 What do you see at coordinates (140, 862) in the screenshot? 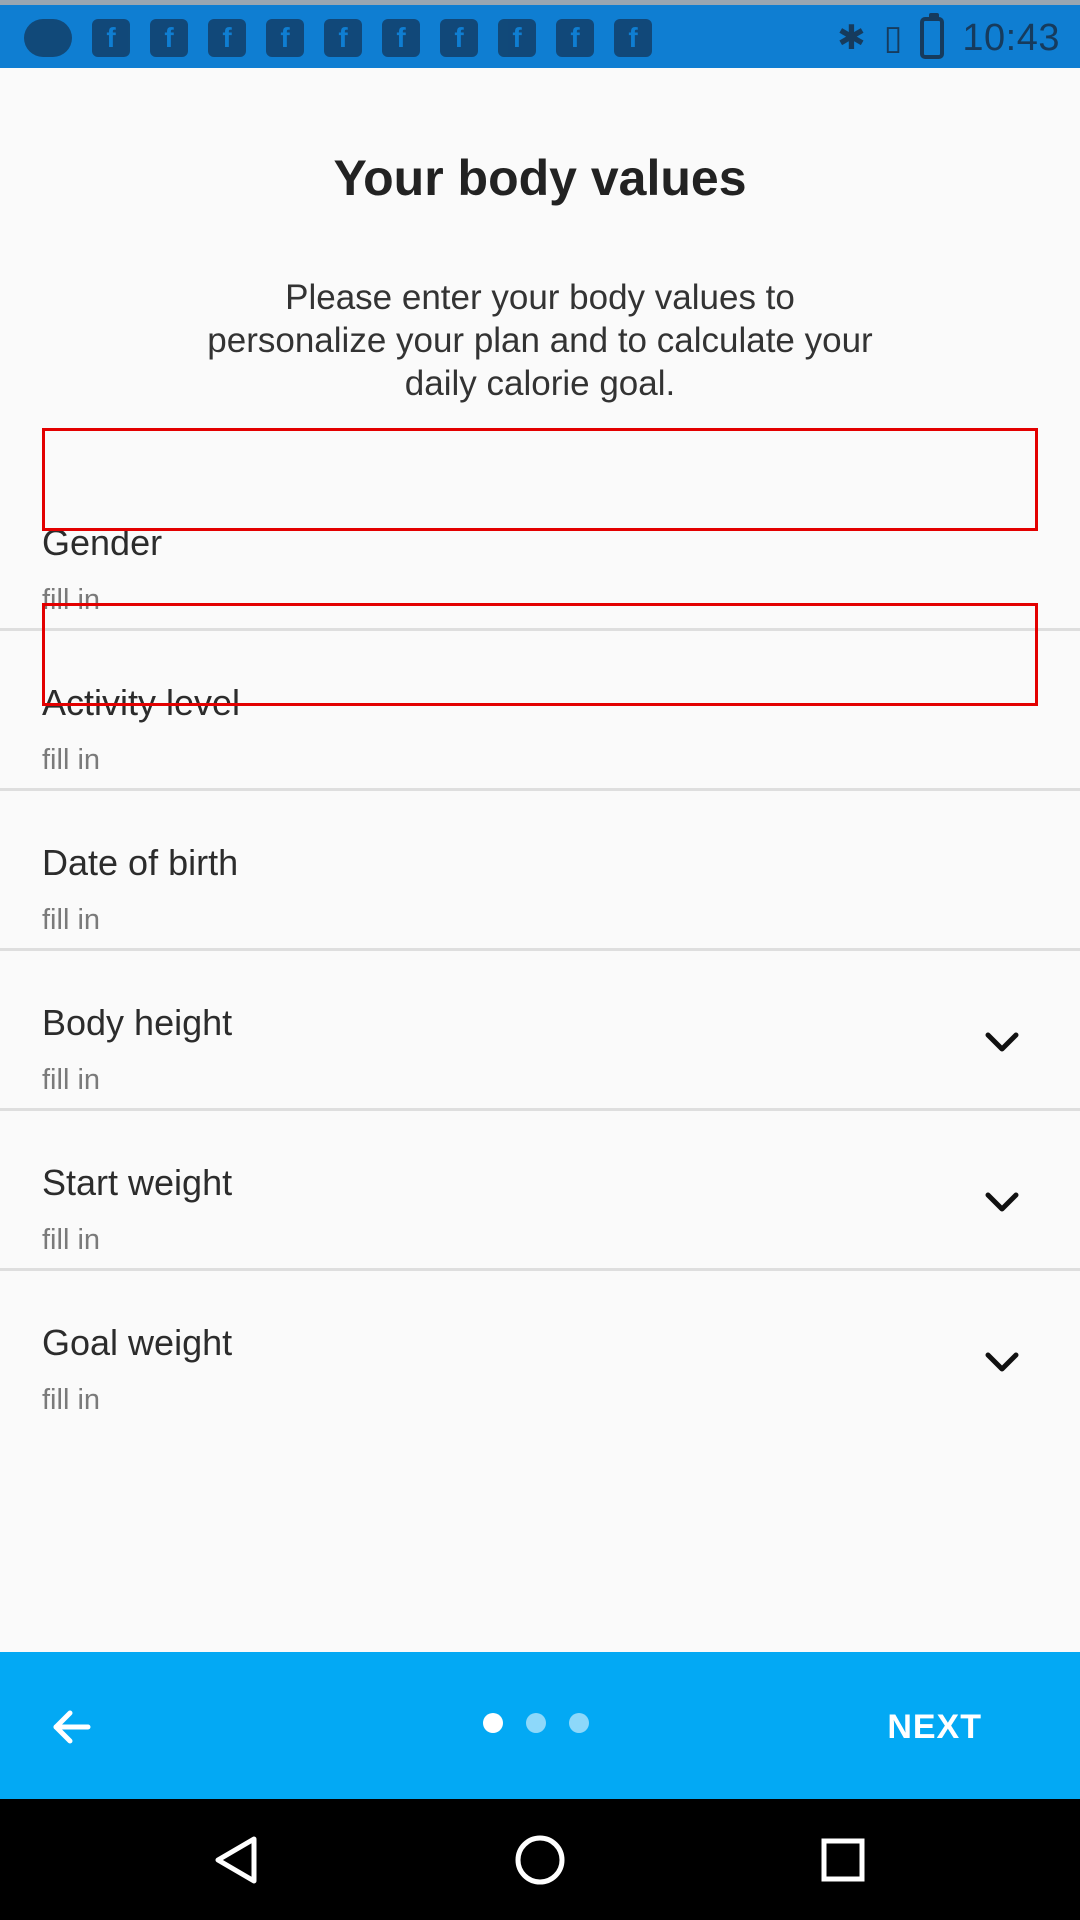
I see `field-label: Date of birth` at bounding box center [140, 862].